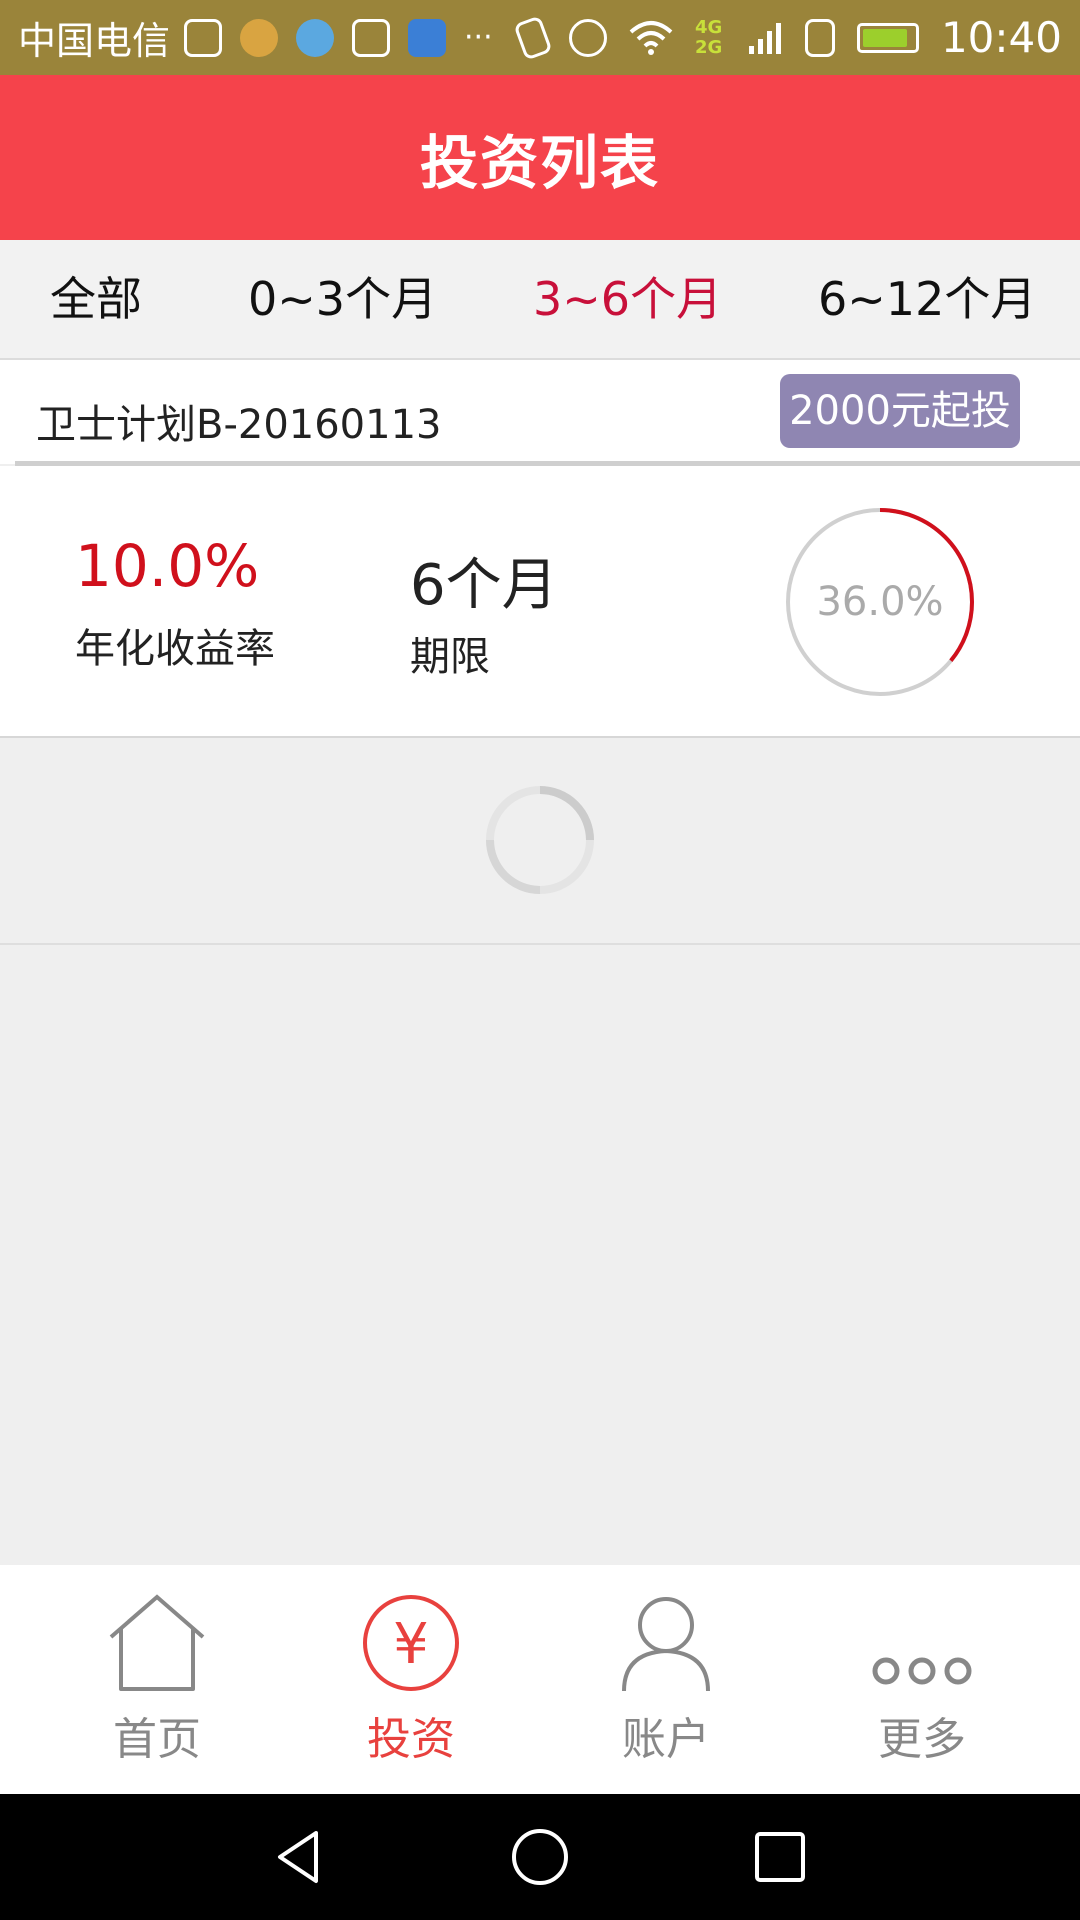  I want to click on loading-more-area, so click(540, 841).